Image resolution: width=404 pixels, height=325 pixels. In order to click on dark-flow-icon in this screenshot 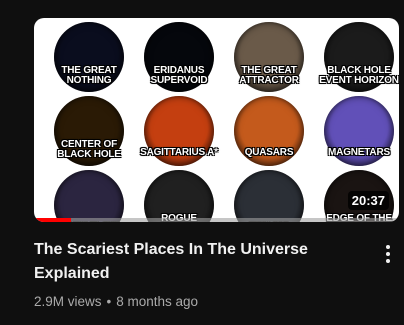, I will do `click(89, 196)`.